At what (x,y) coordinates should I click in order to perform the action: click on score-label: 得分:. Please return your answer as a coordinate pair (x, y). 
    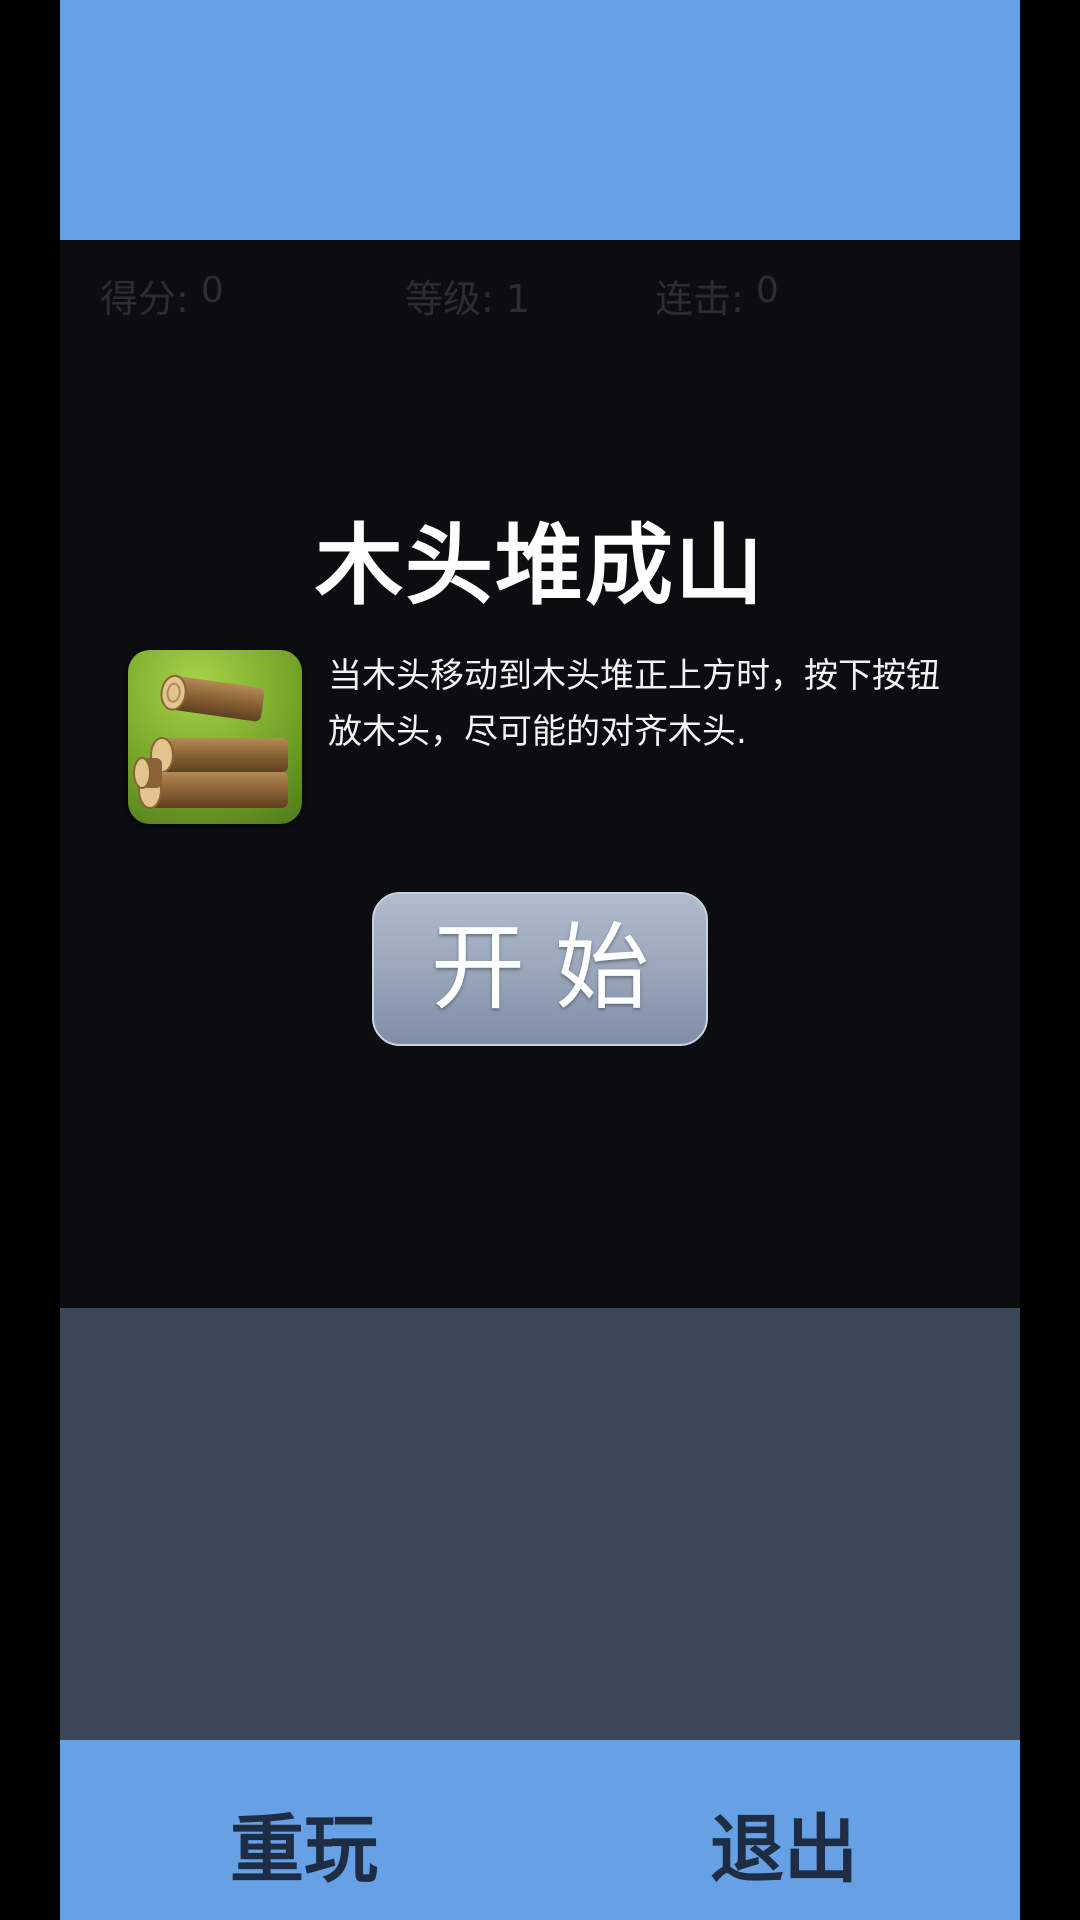
    Looking at the image, I should click on (144, 299).